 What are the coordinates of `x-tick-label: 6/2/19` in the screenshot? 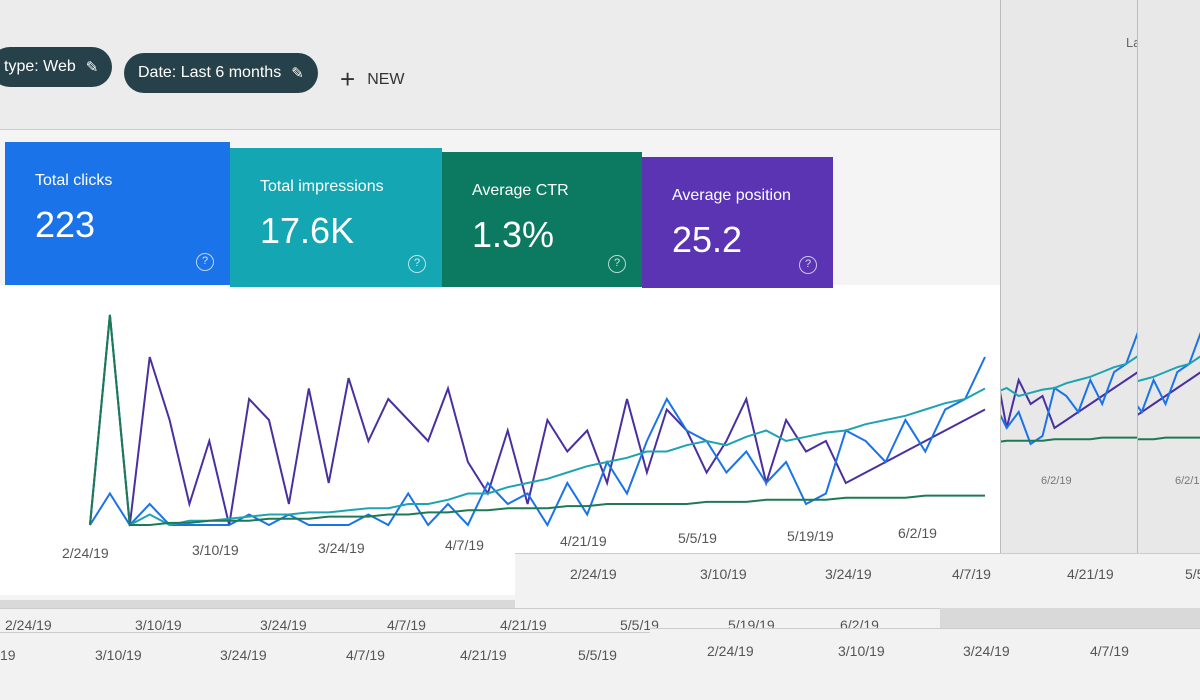 It's located at (917, 533).